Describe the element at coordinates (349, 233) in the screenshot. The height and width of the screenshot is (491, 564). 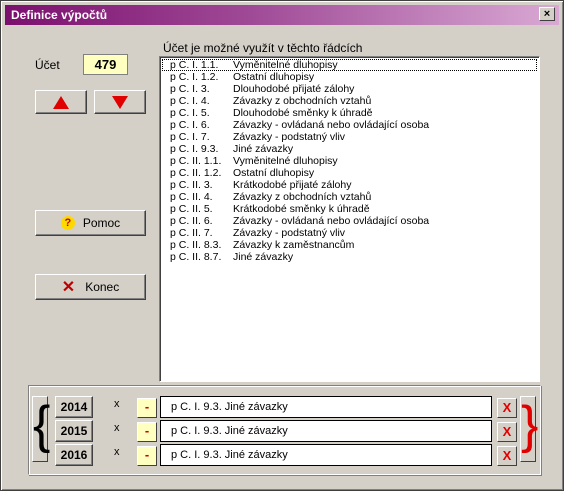
I see `list-item: p C. II. 7. Závazky - podstatný vliv` at that location.